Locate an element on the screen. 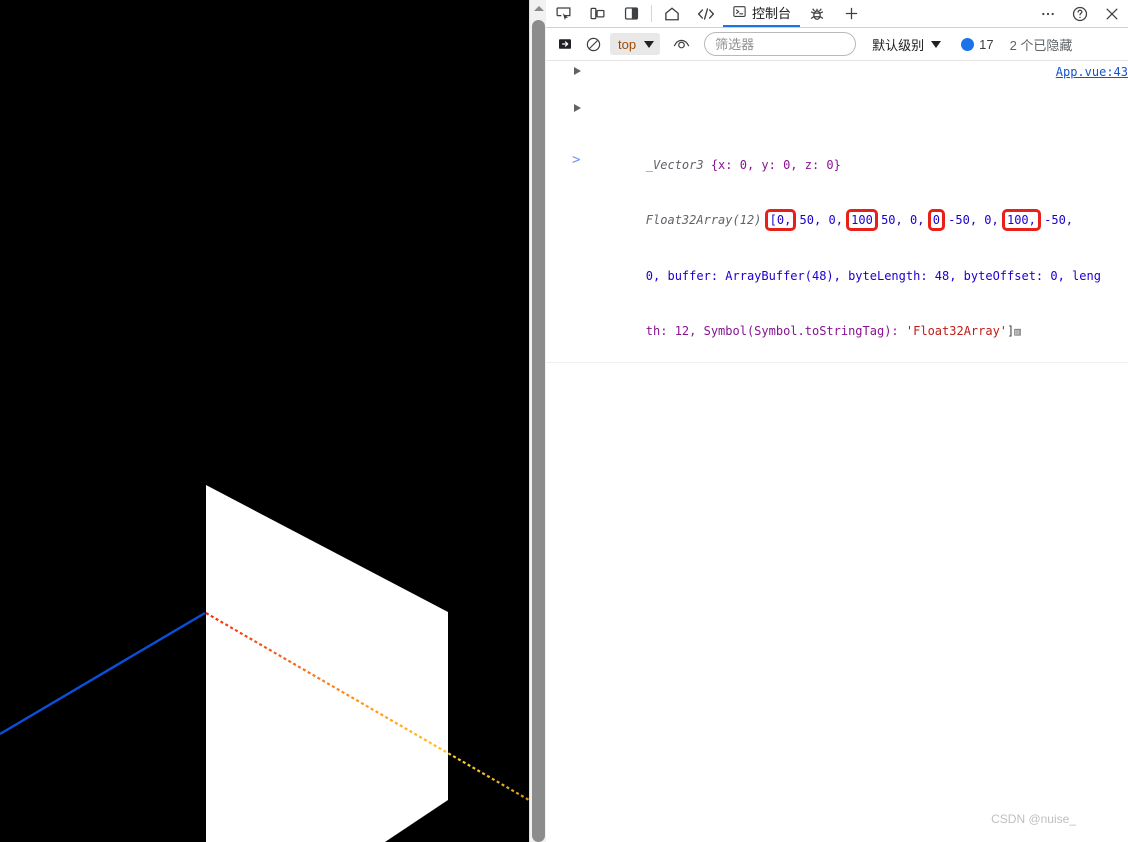 This screenshot has width=1128, height=842. array-value-4: 50, is located at coordinates (892, 220).